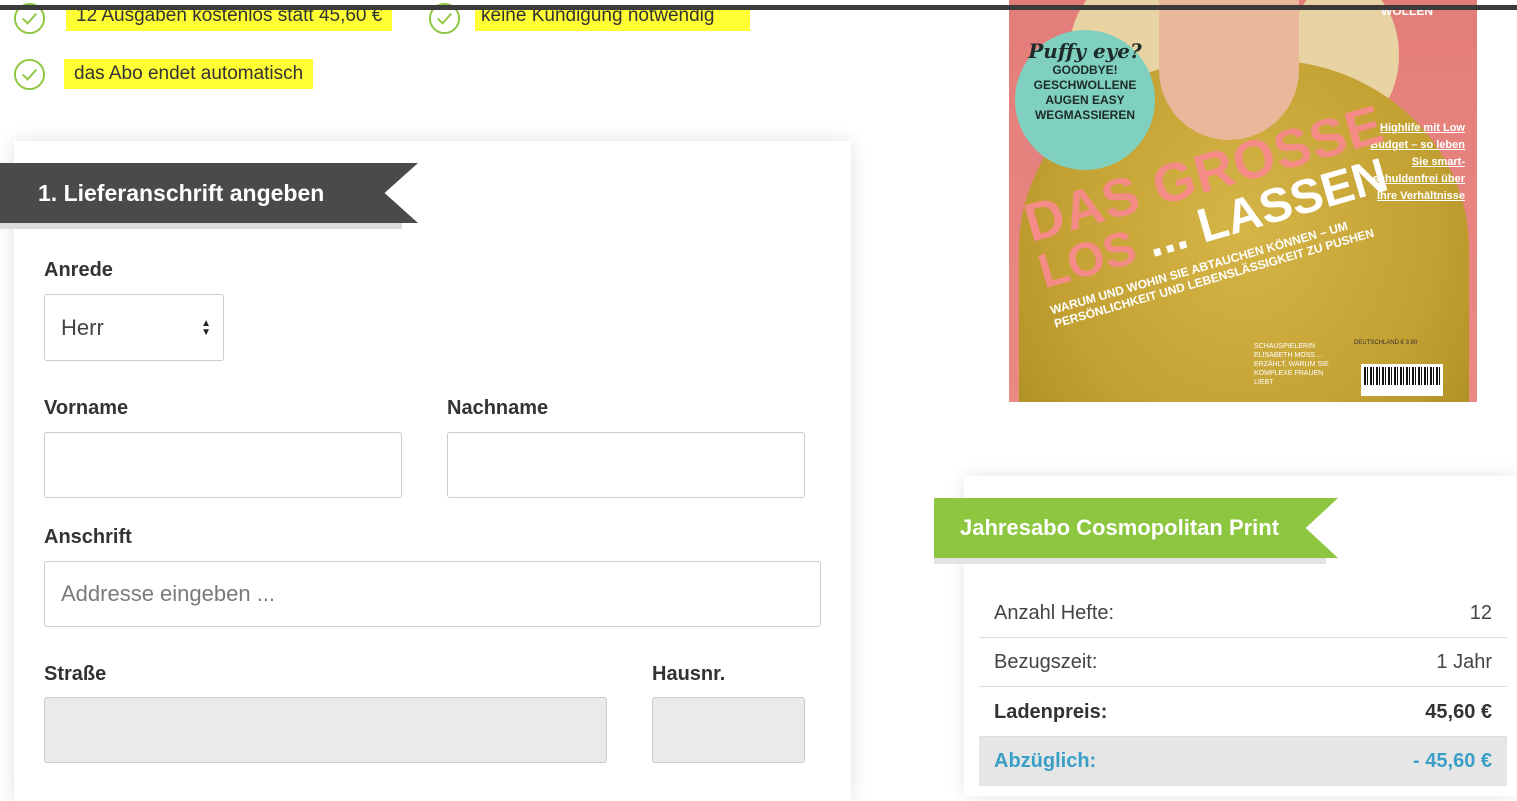 This screenshot has height=801, width=1517. What do you see at coordinates (1229, 70) in the screenshot?
I see `cover-neck` at bounding box center [1229, 70].